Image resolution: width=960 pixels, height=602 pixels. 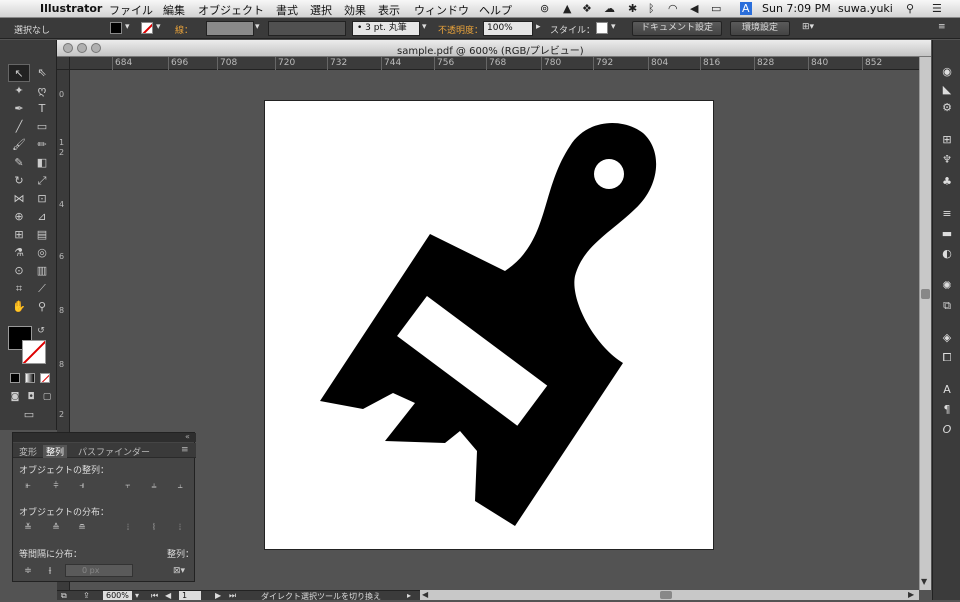 What do you see at coordinates (168, 595) in the screenshot?
I see `prev-artboard-icon: ◀` at bounding box center [168, 595].